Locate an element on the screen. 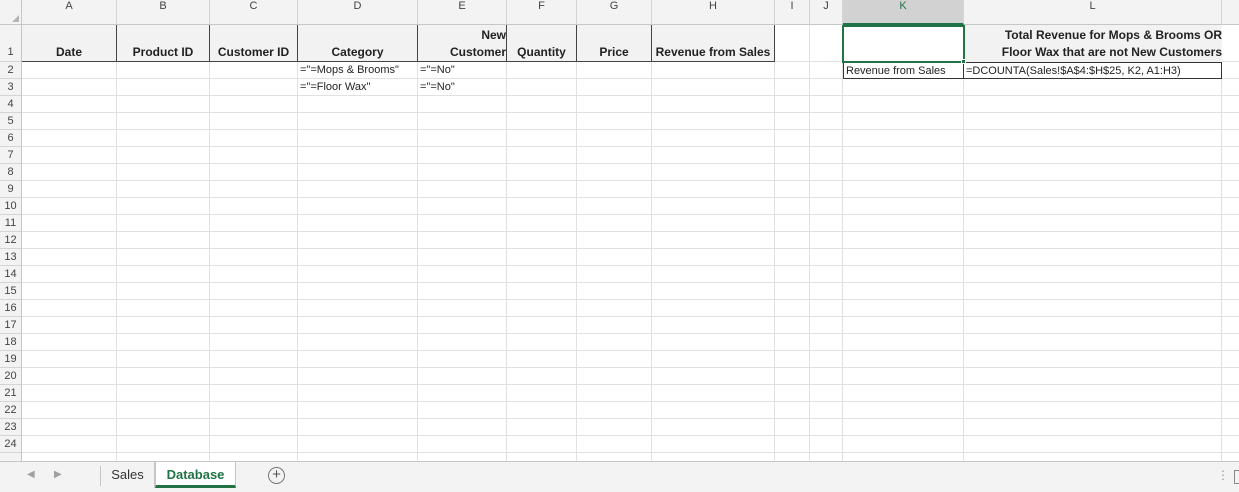 The width and height of the screenshot is (1239, 492). row-header-5: 5 is located at coordinates (11, 121).